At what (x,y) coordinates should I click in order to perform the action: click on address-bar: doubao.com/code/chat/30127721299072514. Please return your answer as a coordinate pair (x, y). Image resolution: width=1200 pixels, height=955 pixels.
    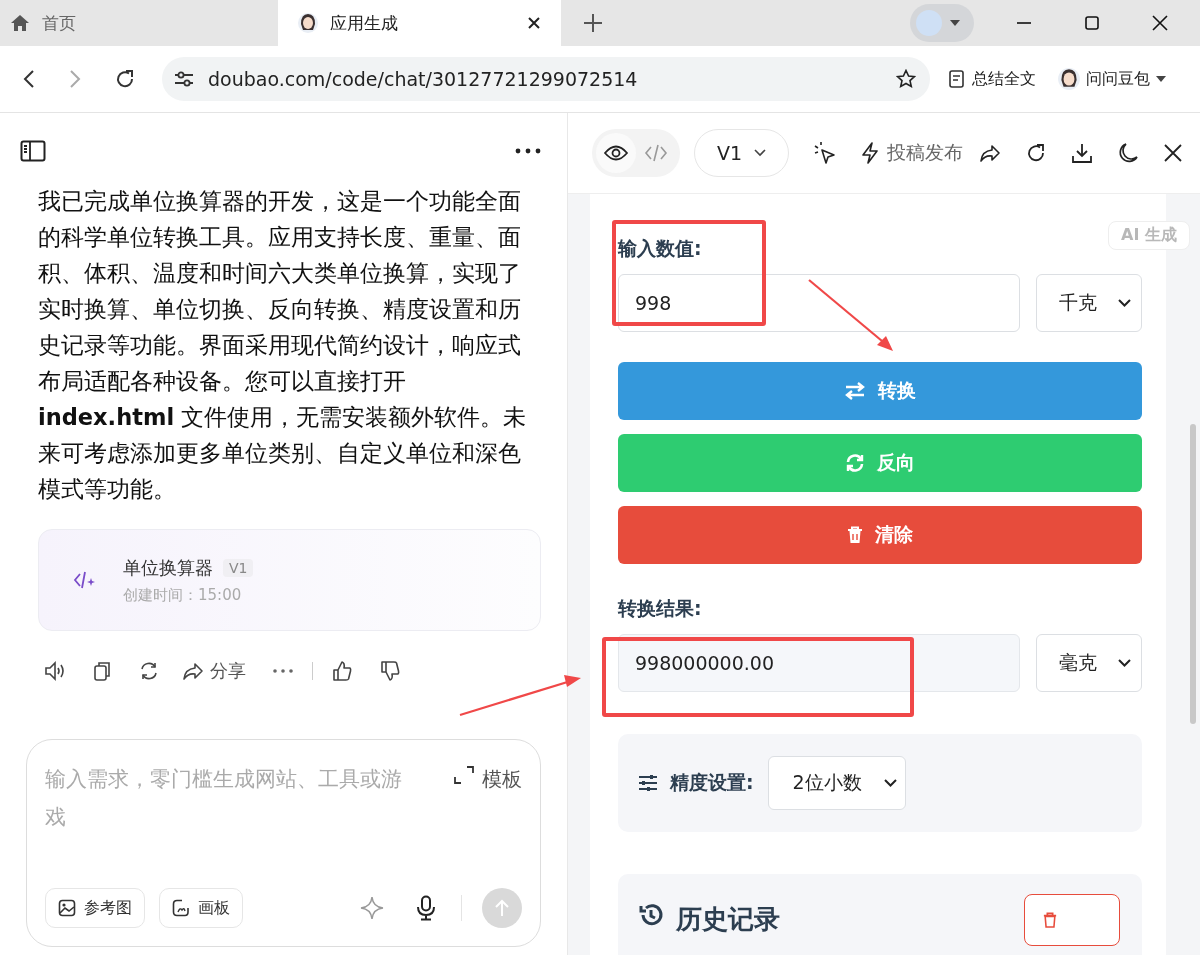
    Looking at the image, I should click on (546, 79).